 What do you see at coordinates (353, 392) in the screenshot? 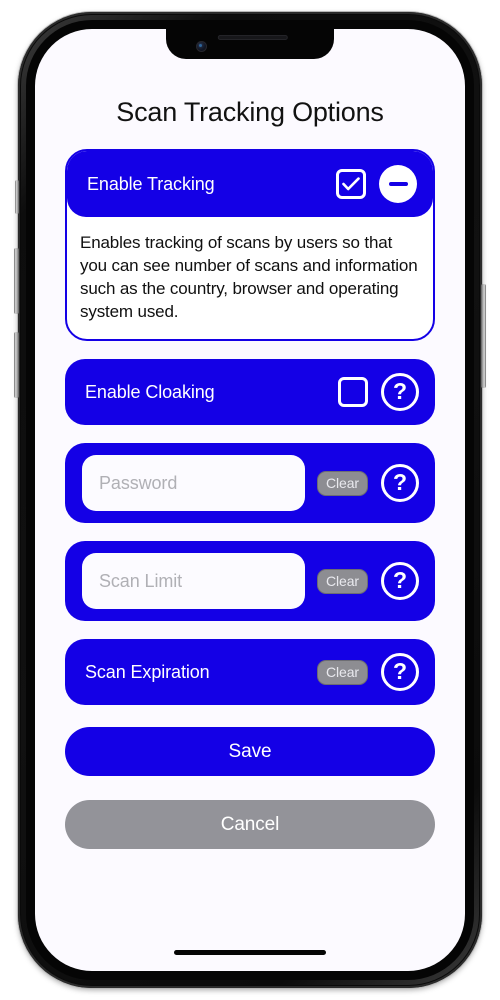
I see `checkbox-unchecked-icon` at bounding box center [353, 392].